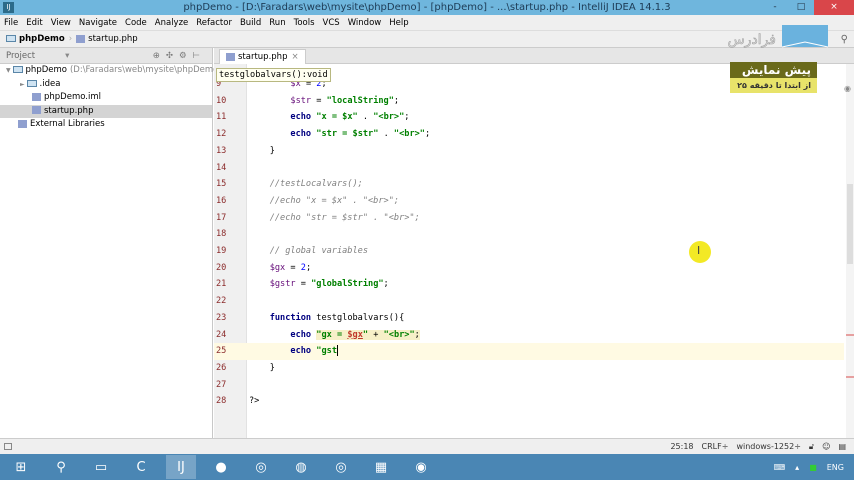 This screenshot has width=854, height=480. Describe the element at coordinates (61, 23) in the screenshot. I see `menu-view: View` at that location.